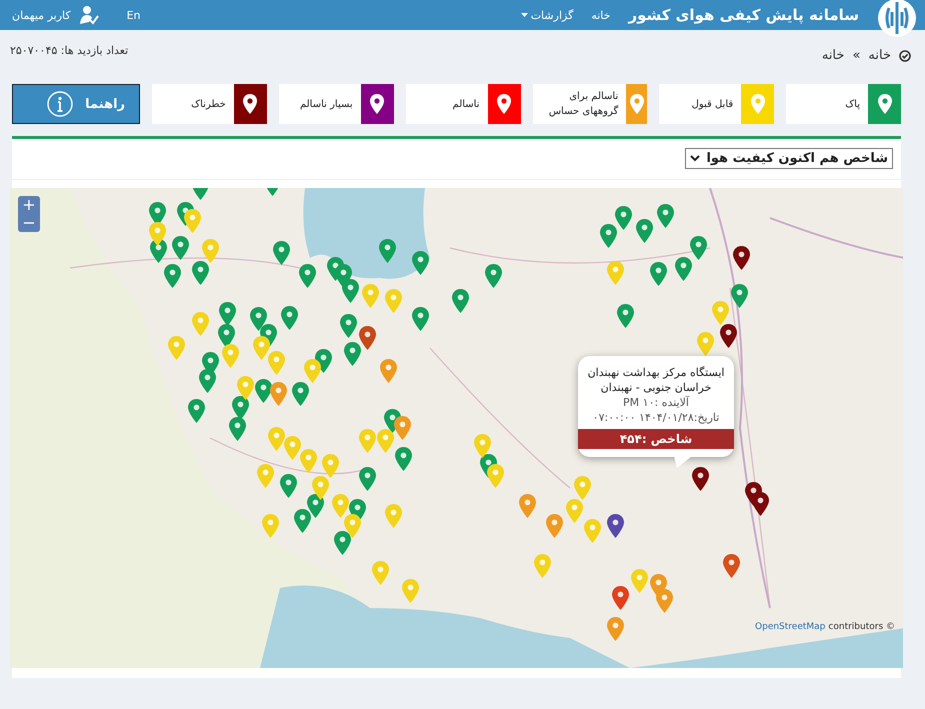 The image size is (925, 709). Describe the element at coordinates (547, 15) in the screenshot. I see `nav-link: گزارشات` at that location.